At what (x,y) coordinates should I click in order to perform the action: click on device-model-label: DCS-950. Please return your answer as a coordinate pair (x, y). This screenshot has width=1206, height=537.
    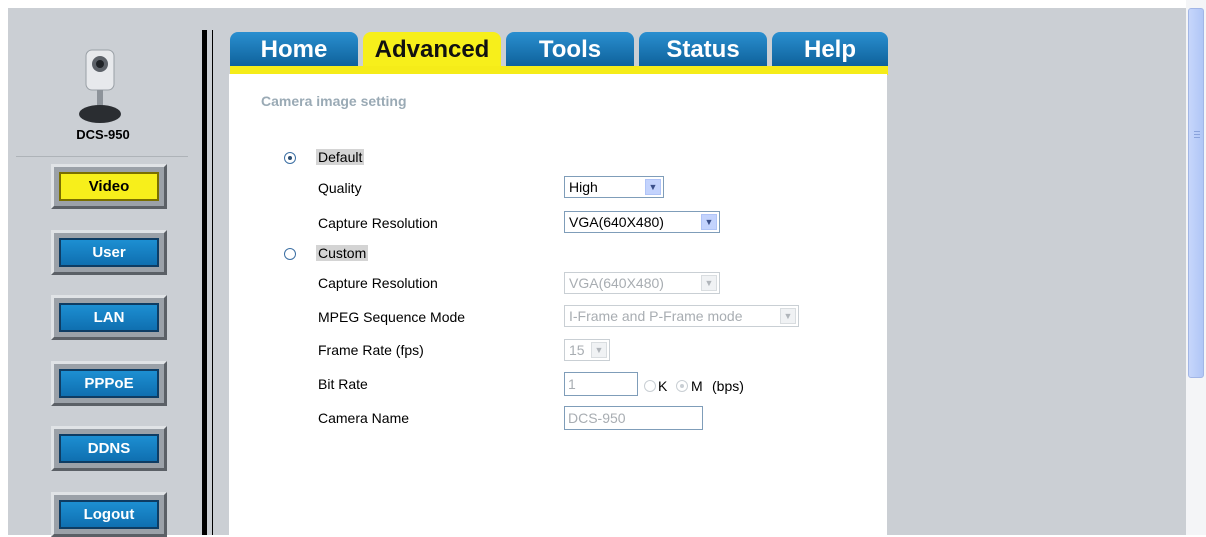
    Looking at the image, I should click on (103, 134).